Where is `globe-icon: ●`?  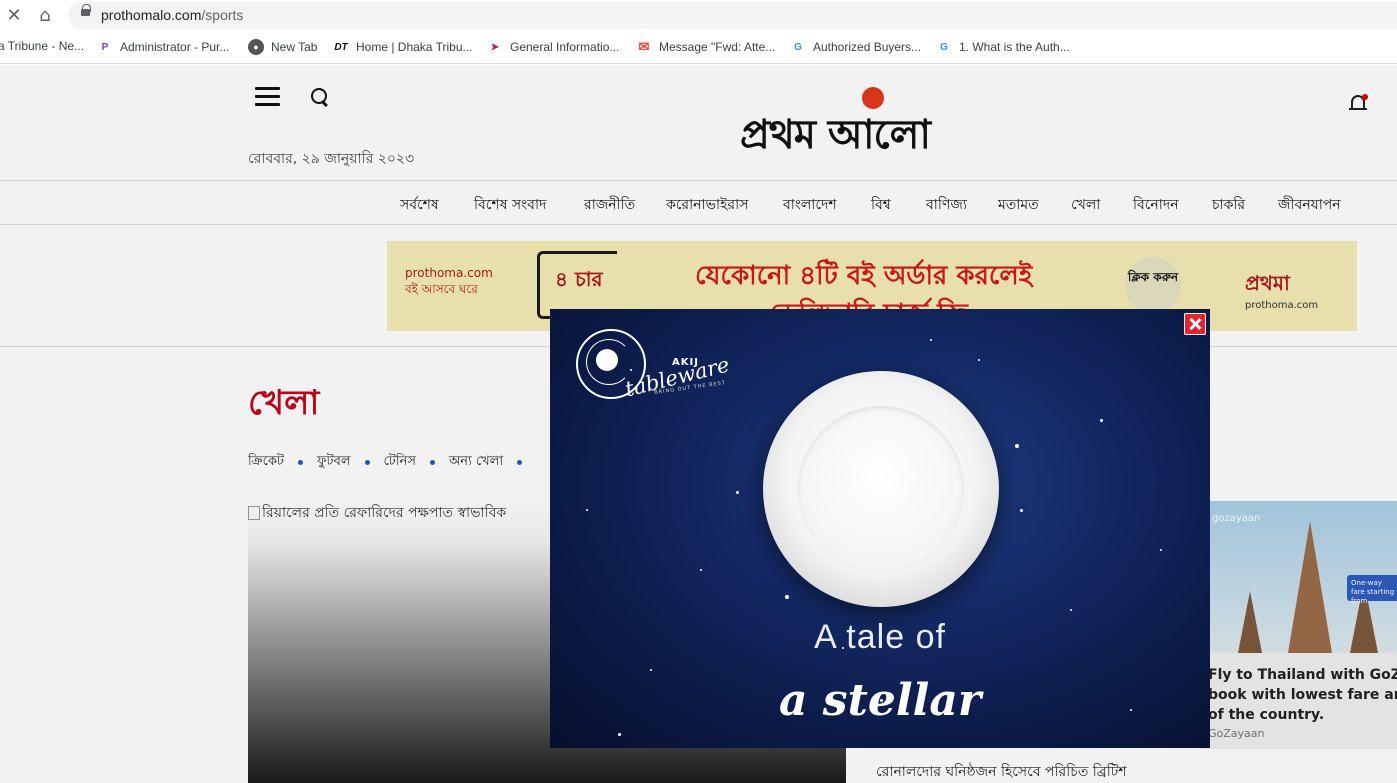
globe-icon: ● is located at coordinates (256, 47).